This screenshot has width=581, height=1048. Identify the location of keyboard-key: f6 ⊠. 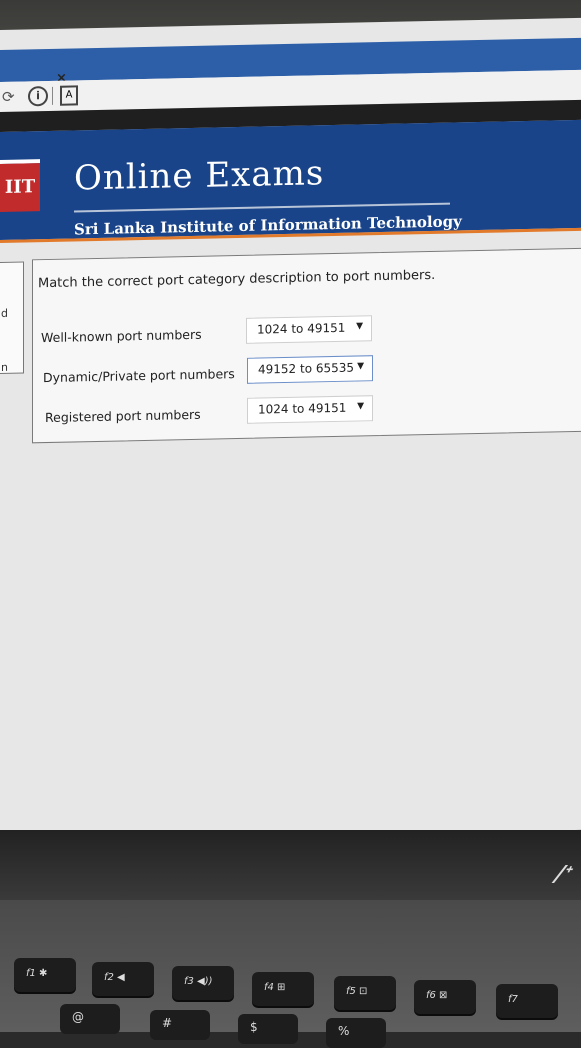
(445, 997).